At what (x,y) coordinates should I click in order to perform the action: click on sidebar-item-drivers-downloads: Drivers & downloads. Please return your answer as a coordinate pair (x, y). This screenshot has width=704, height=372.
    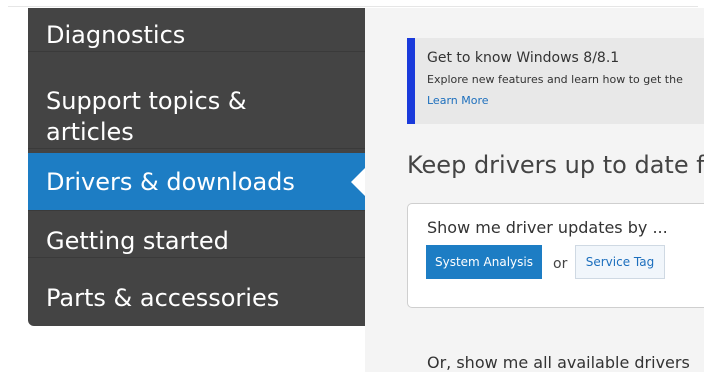
    Looking at the image, I should click on (196, 182).